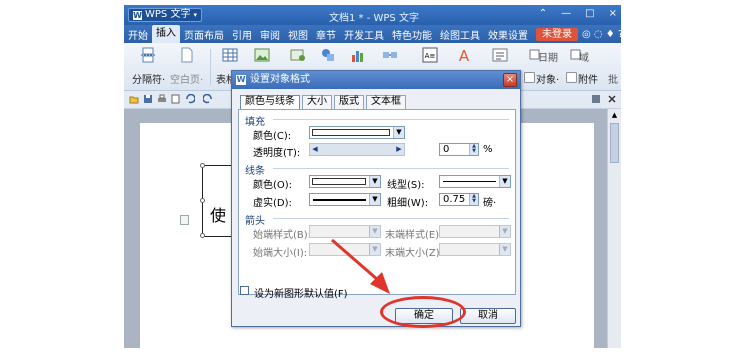  I want to click on line-color-select: ▼, so click(345, 181).